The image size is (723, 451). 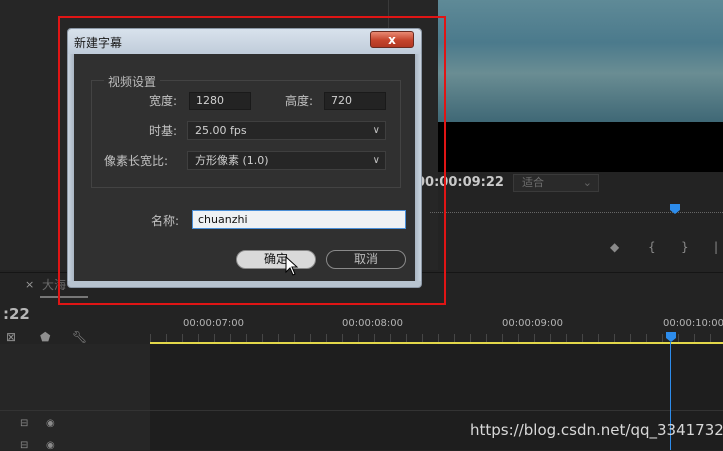 What do you see at coordinates (373, 323) in the screenshot?
I see `ruler-label: 00:00:08:00` at bounding box center [373, 323].